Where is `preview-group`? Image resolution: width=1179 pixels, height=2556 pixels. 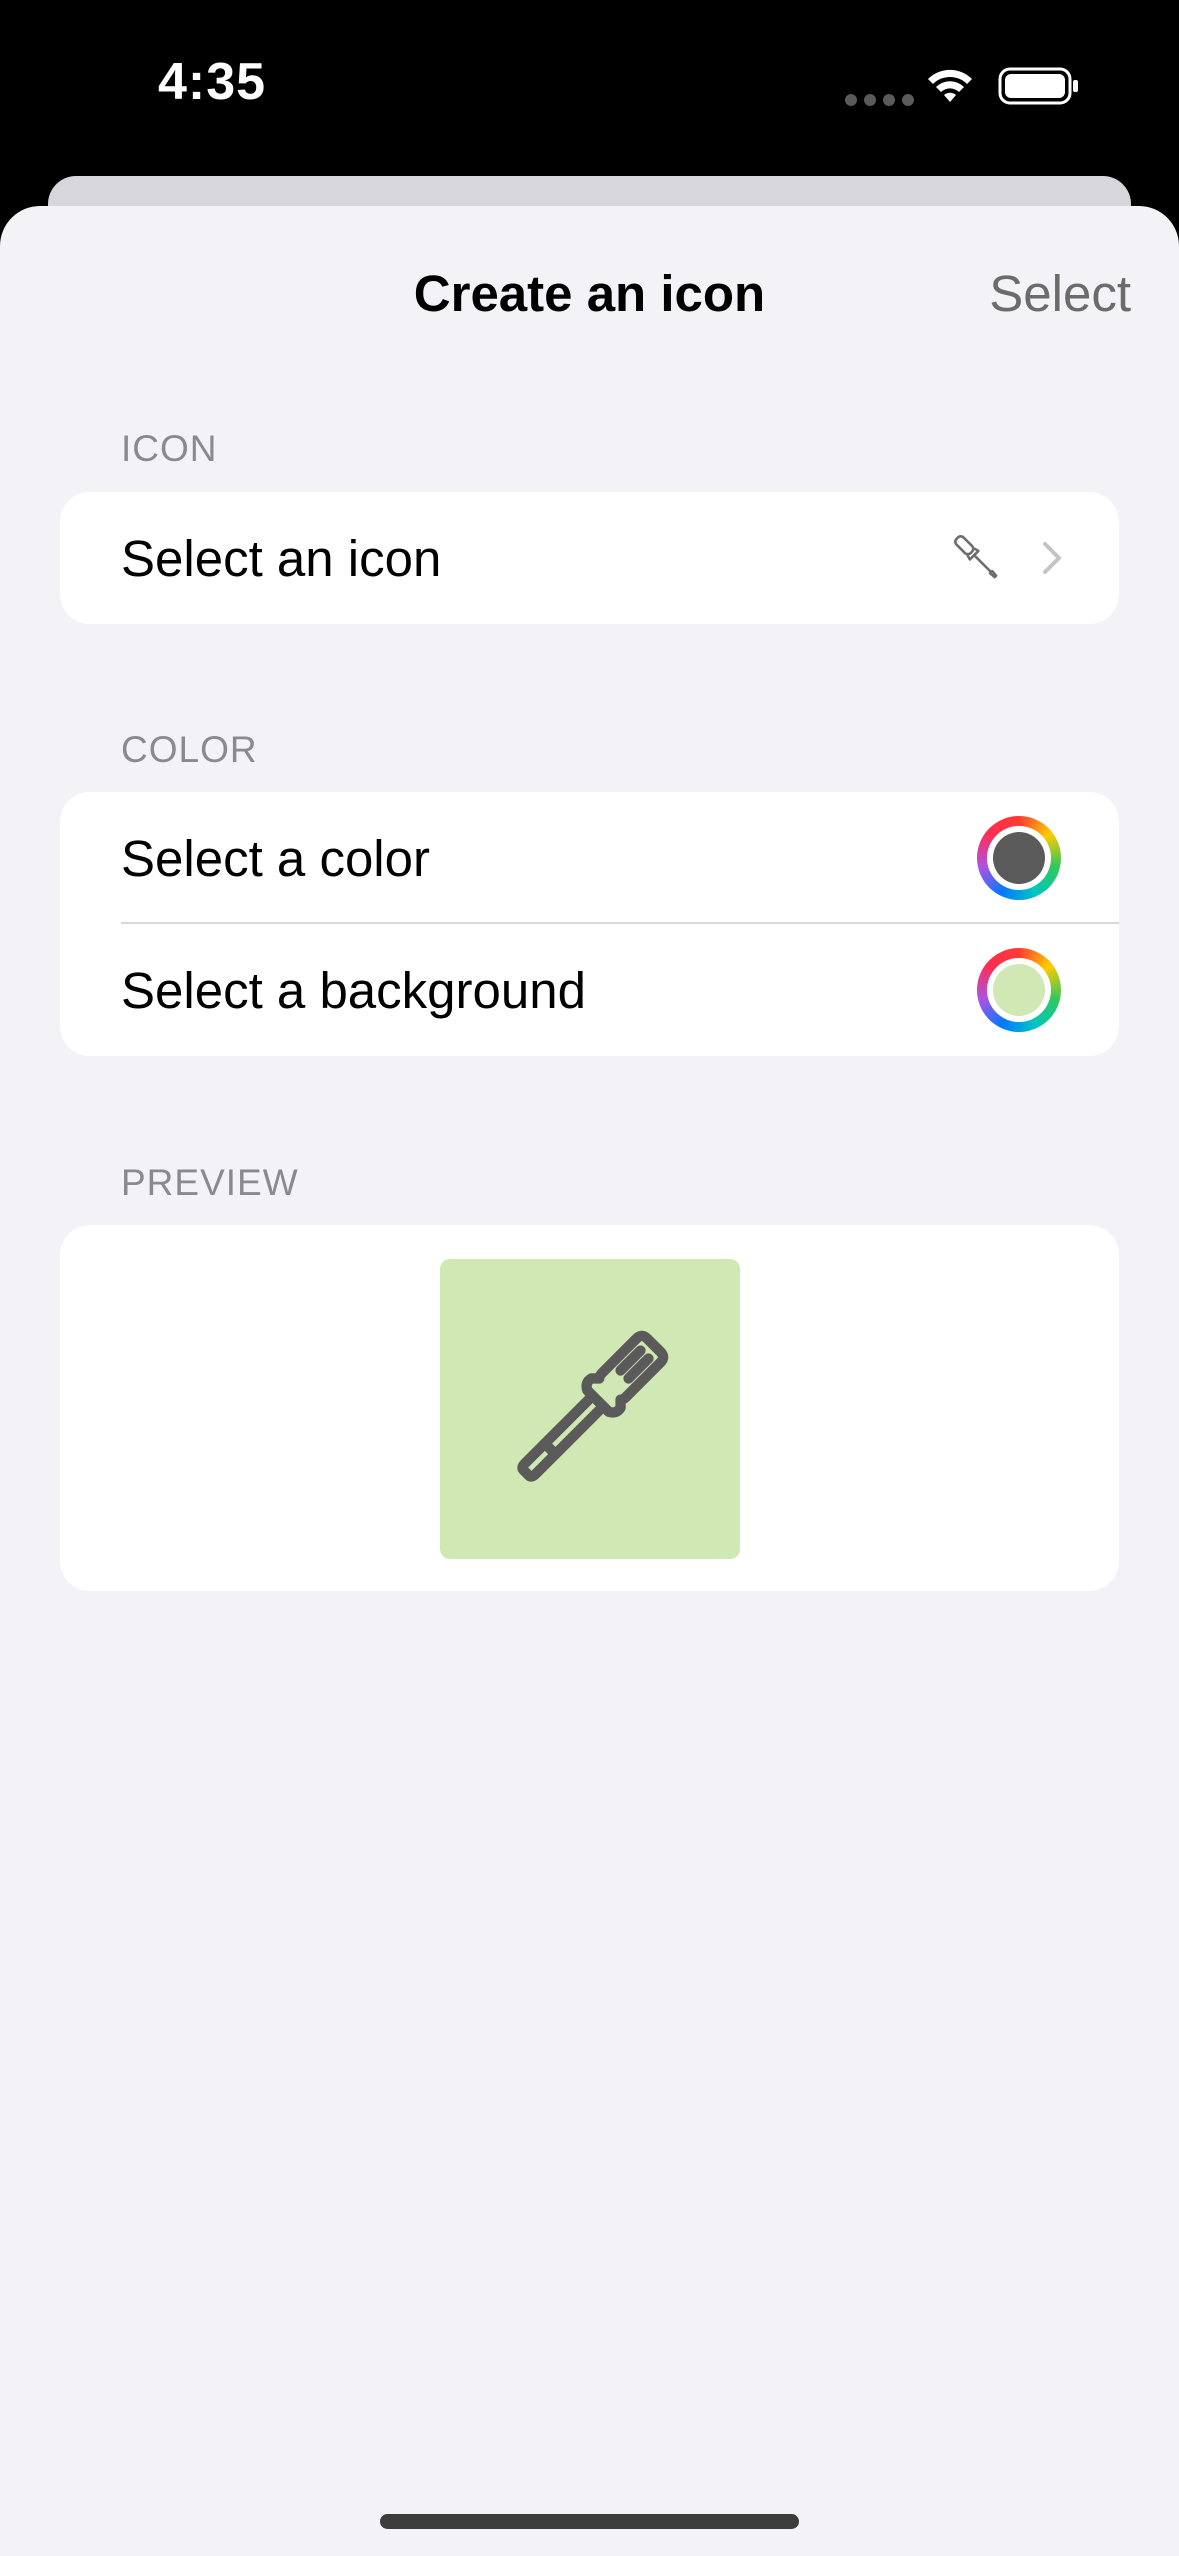
preview-group is located at coordinates (589, 1408).